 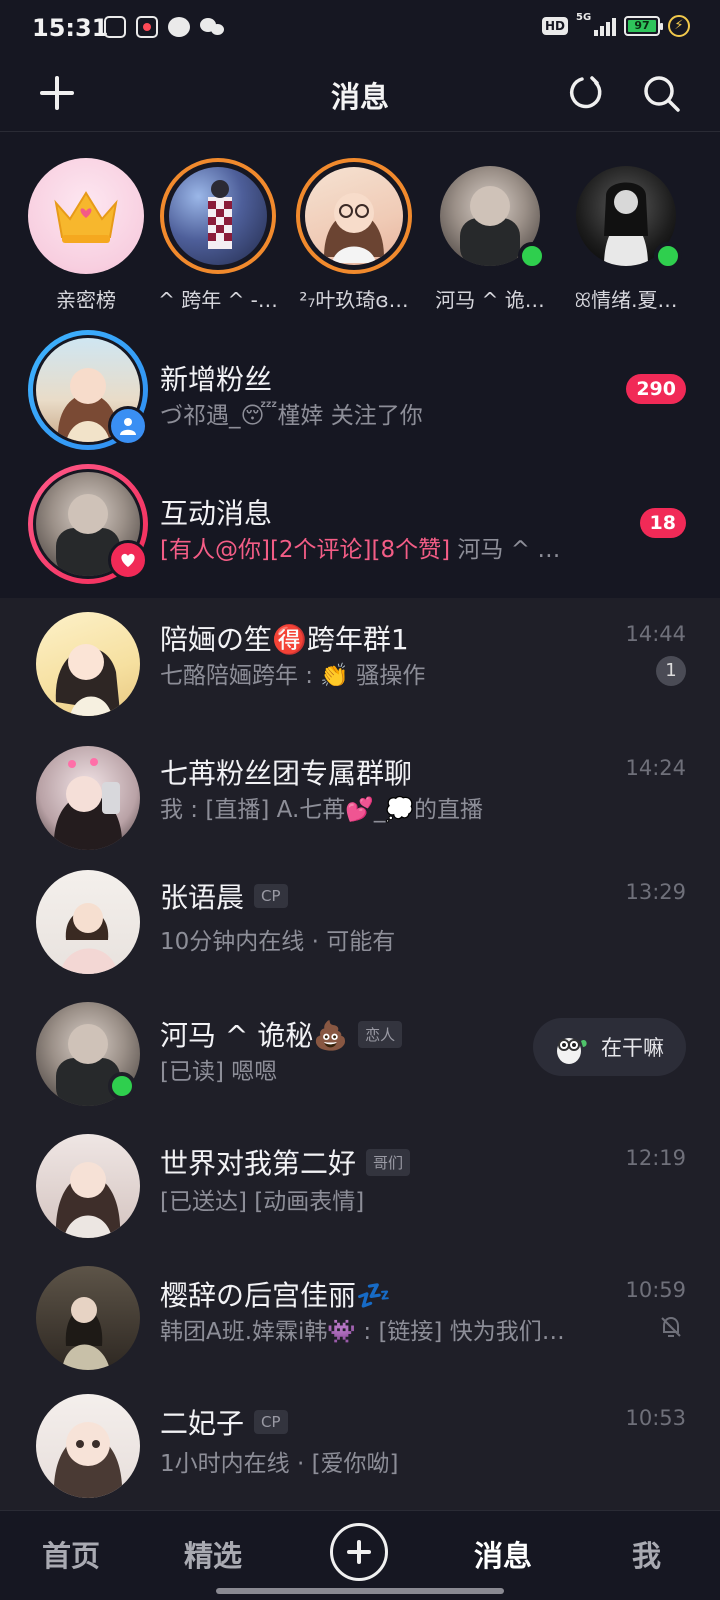 I want to click on crown-icon, so click(x=86, y=216).